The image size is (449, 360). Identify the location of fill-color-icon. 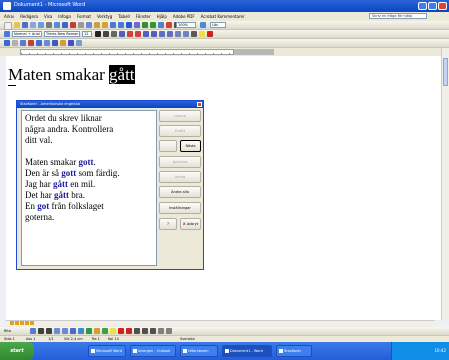
(113, 331).